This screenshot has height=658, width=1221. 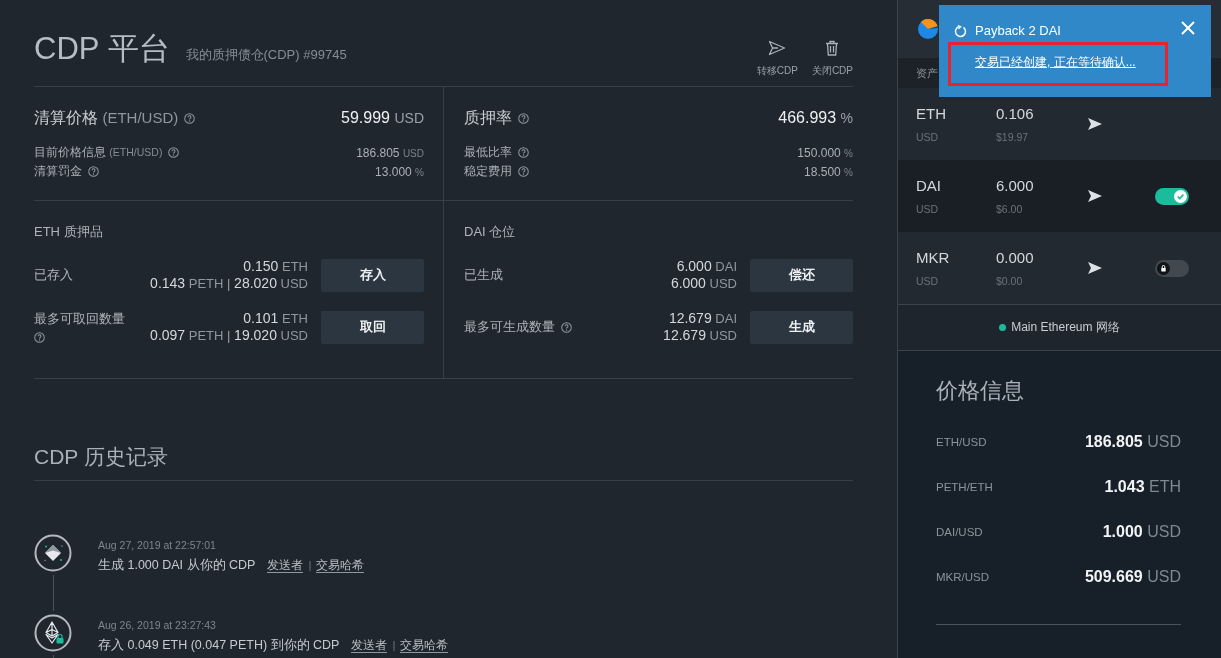 What do you see at coordinates (219, 645) in the screenshot?
I see `history-text: 存入 0.049 ETH (0.047 PETH) 到你的 CDP` at bounding box center [219, 645].